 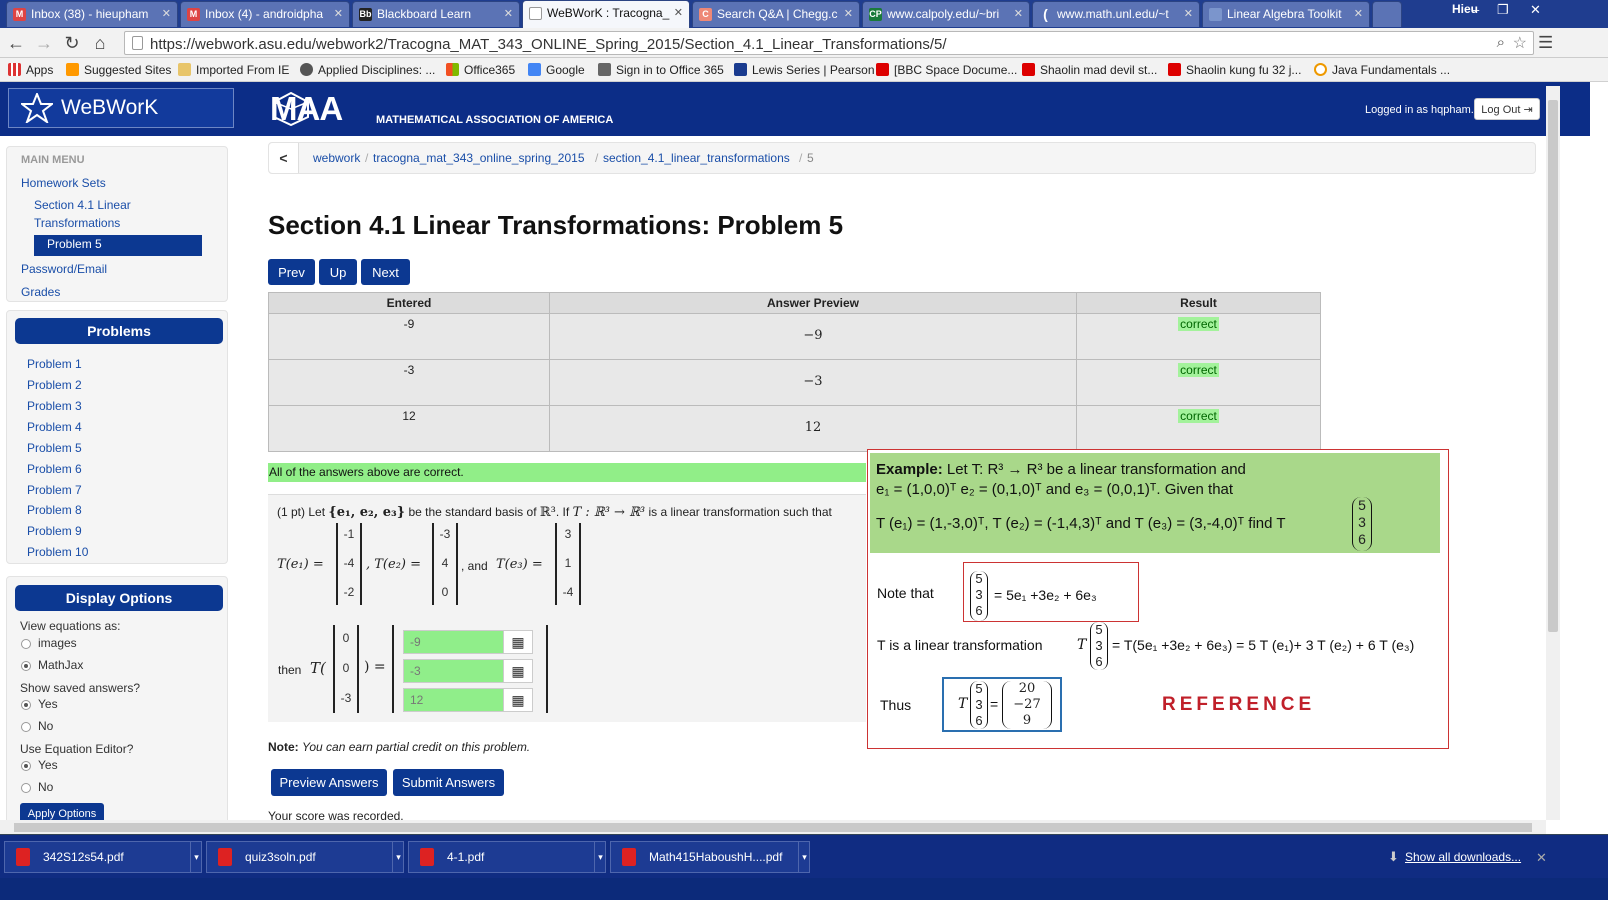 What do you see at coordinates (696, 158) in the screenshot?
I see `breadcrumb-item: section_4.1_linear_transformations` at bounding box center [696, 158].